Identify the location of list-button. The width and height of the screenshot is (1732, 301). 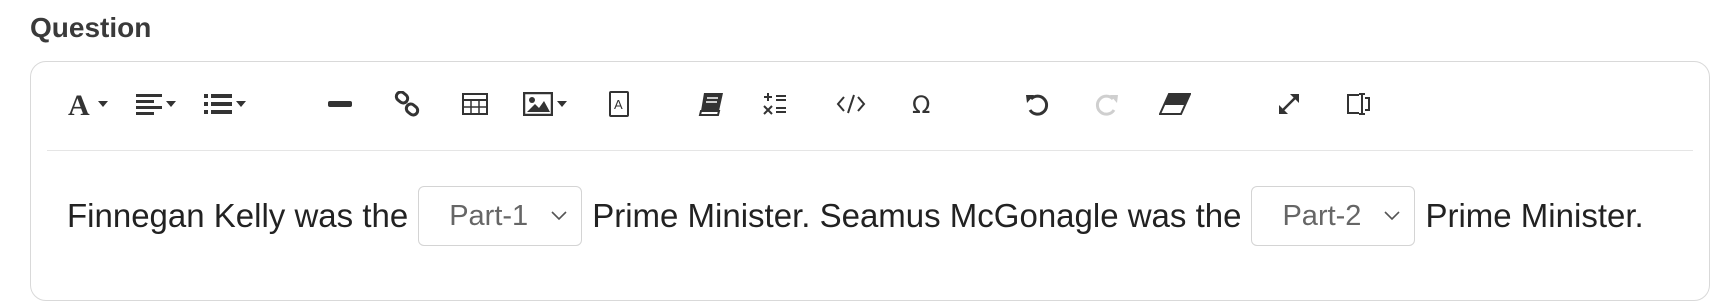
(225, 104).